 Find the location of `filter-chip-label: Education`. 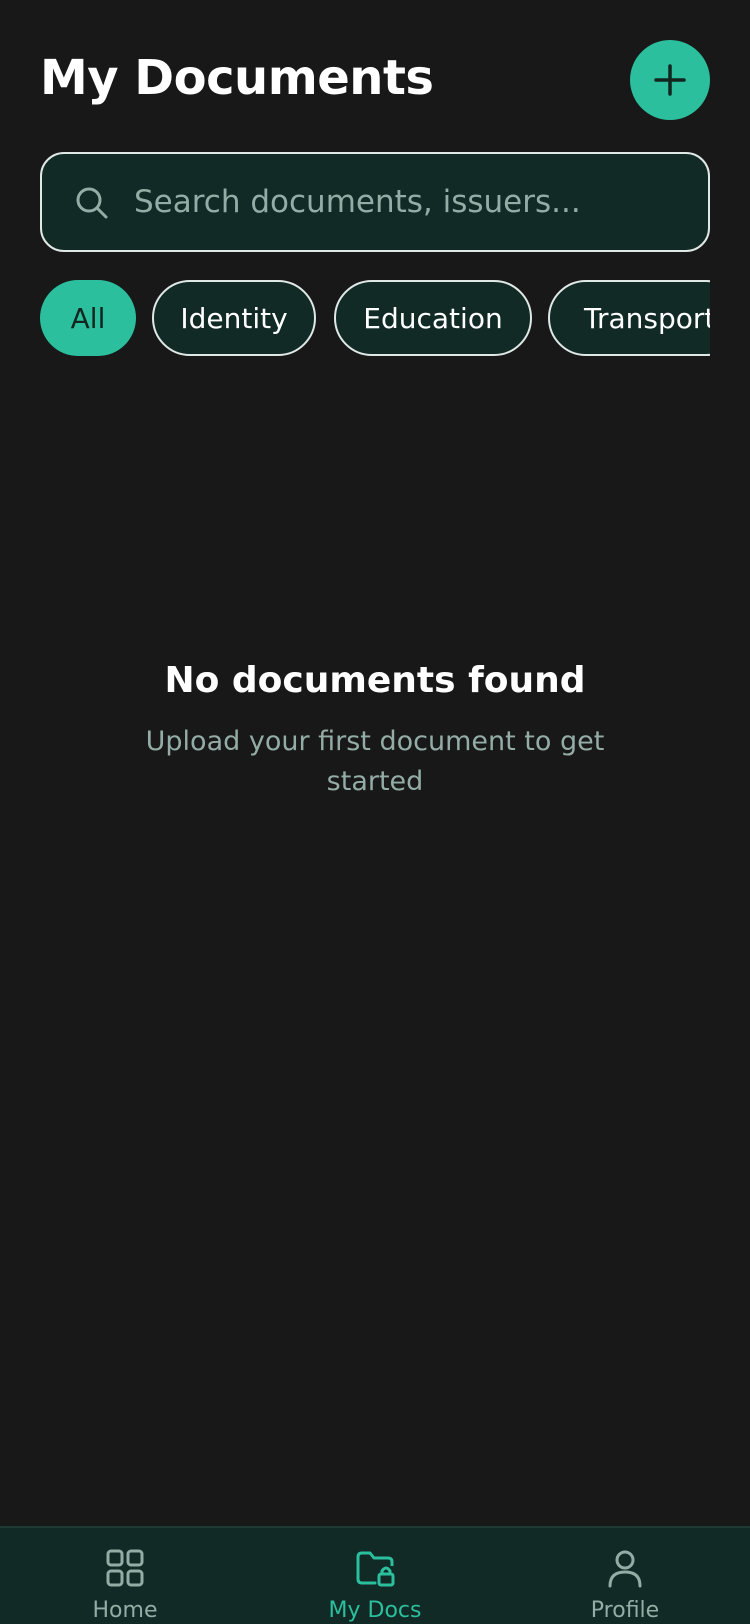

filter-chip-label: Education is located at coordinates (433, 318).